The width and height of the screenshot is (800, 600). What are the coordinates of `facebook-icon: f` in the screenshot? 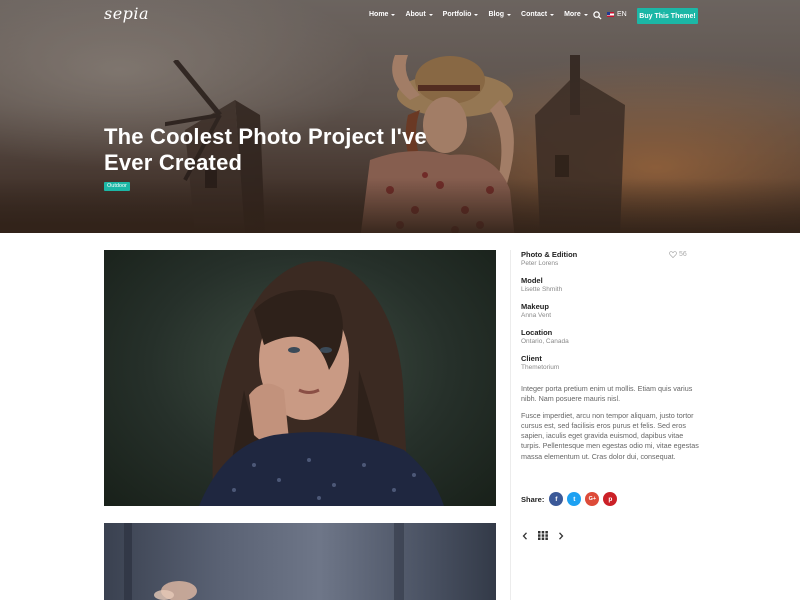 It's located at (556, 499).